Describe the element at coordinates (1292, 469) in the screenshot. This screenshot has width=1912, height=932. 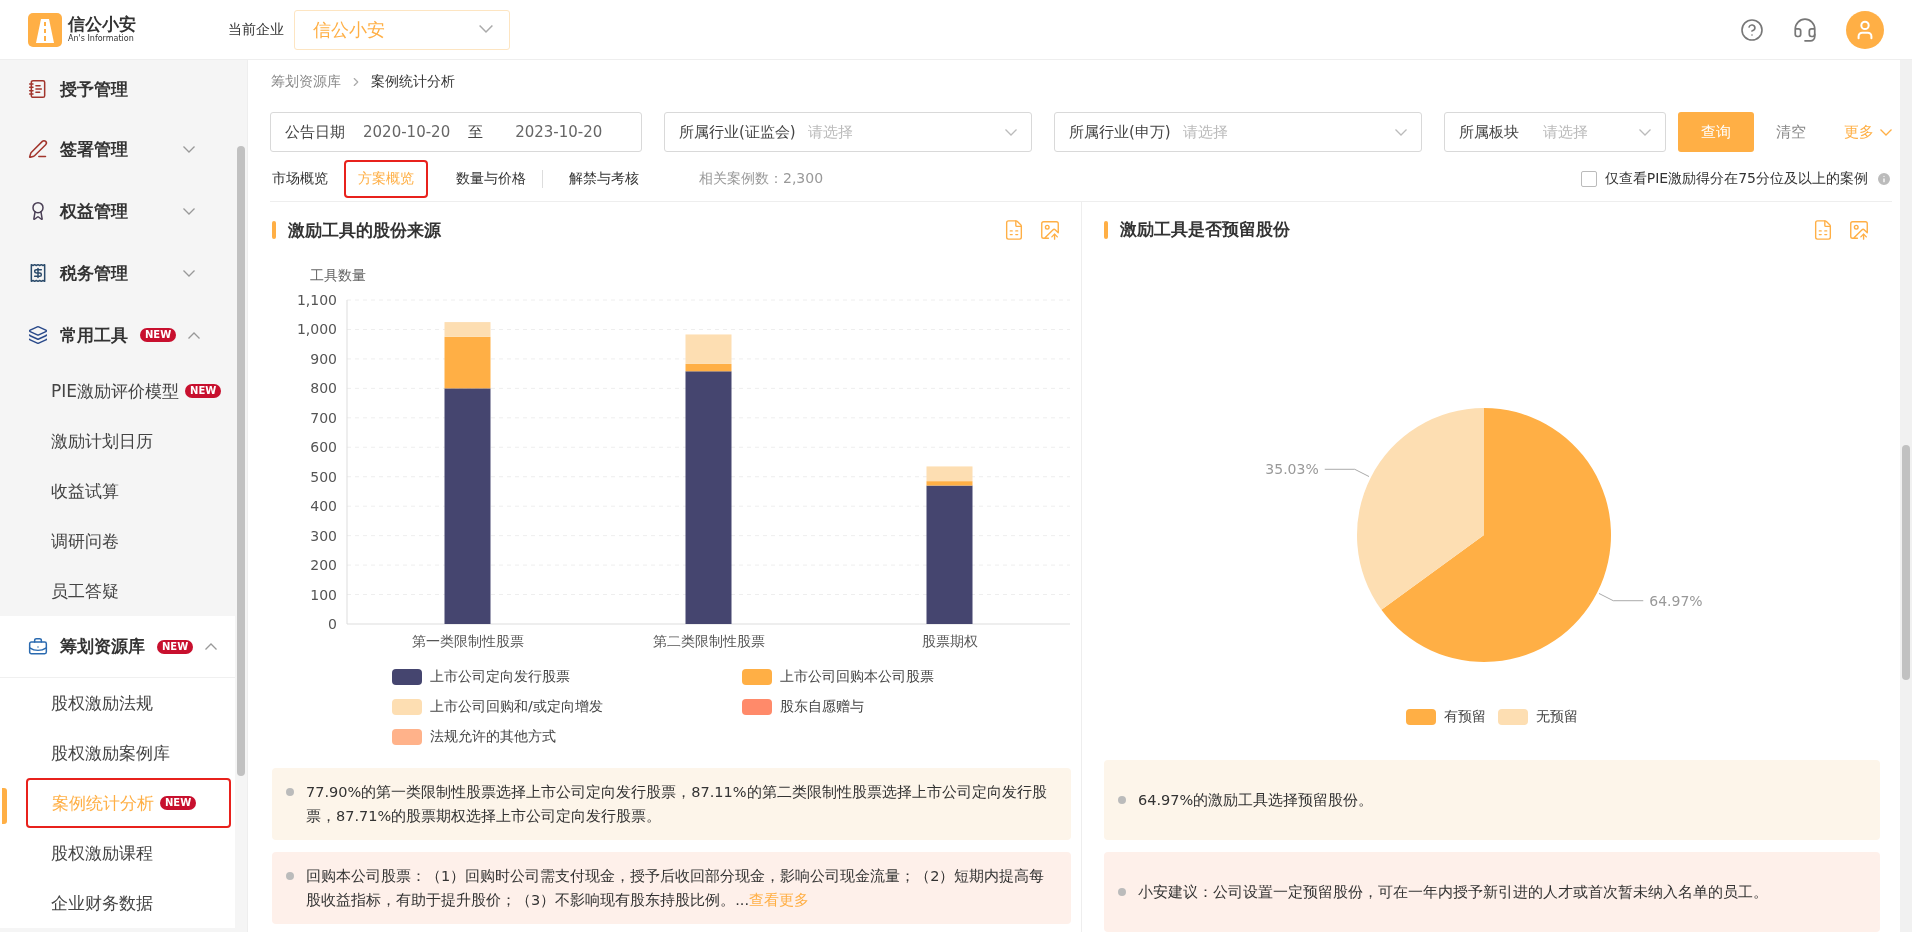
I see `data-label: 35.03%` at that location.